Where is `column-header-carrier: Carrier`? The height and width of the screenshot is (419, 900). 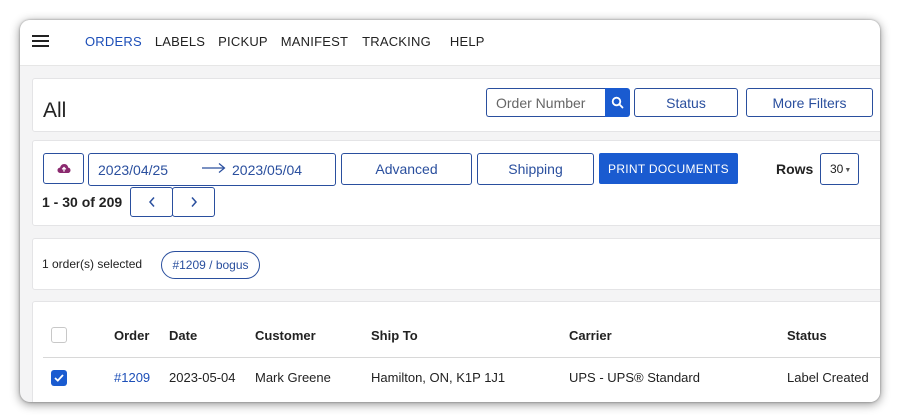
column-header-carrier: Carrier is located at coordinates (590, 335).